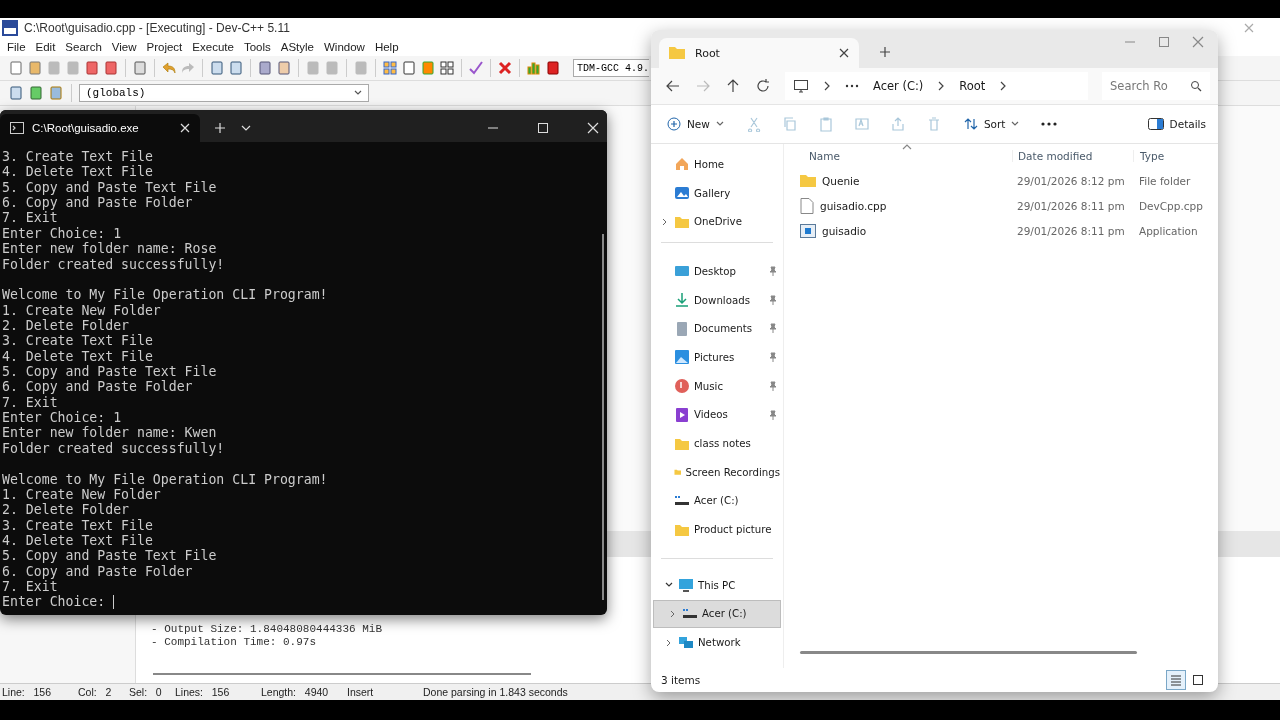  I want to click on sidebar-item: Documents, so click(717, 329).